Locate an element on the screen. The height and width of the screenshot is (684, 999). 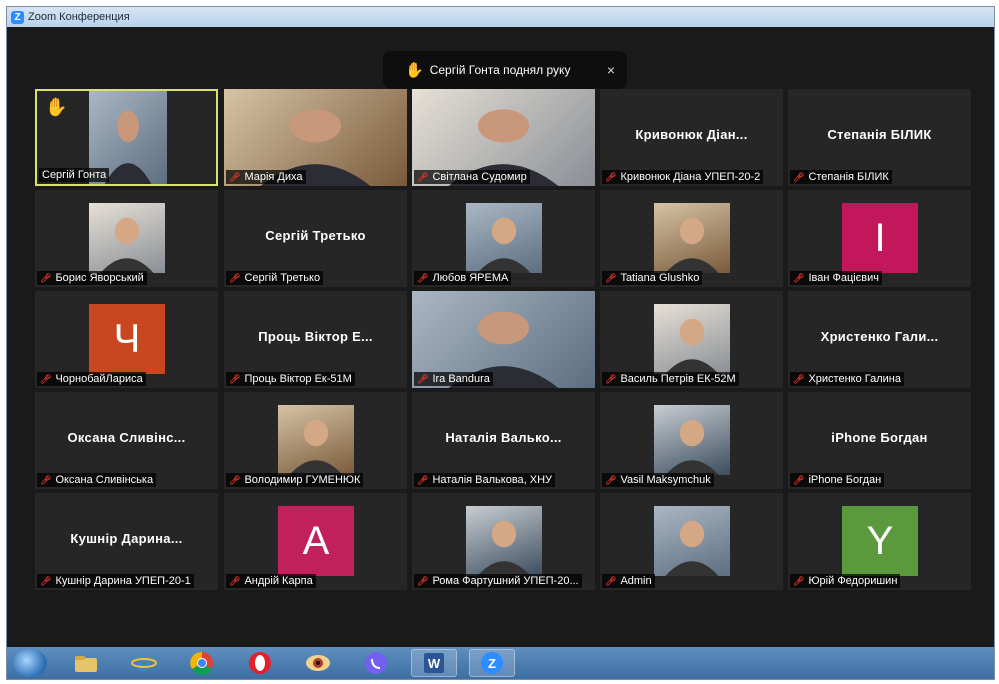
eye-app-icon is located at coordinates (318, 663).